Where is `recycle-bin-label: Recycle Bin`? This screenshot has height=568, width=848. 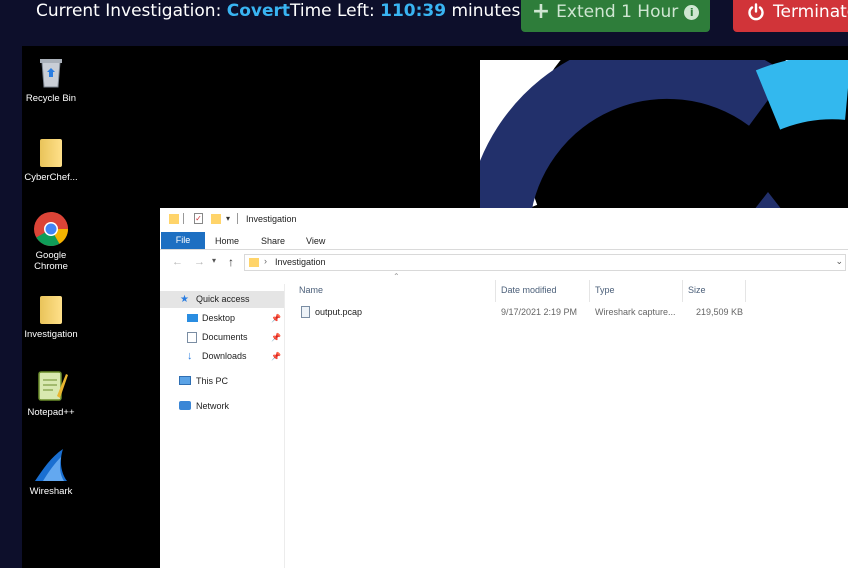
recycle-bin-label: Recycle Bin is located at coordinates (51, 98).